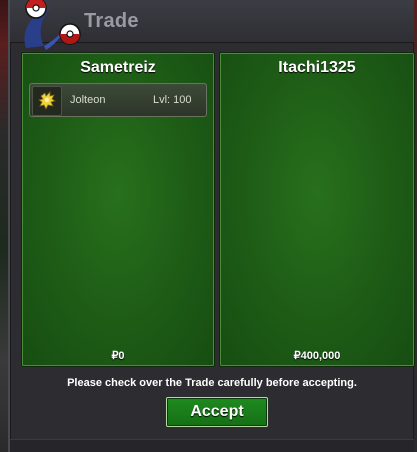 The height and width of the screenshot is (452, 417). What do you see at coordinates (172, 100) in the screenshot?
I see `item-level: Lvl: 100` at bounding box center [172, 100].